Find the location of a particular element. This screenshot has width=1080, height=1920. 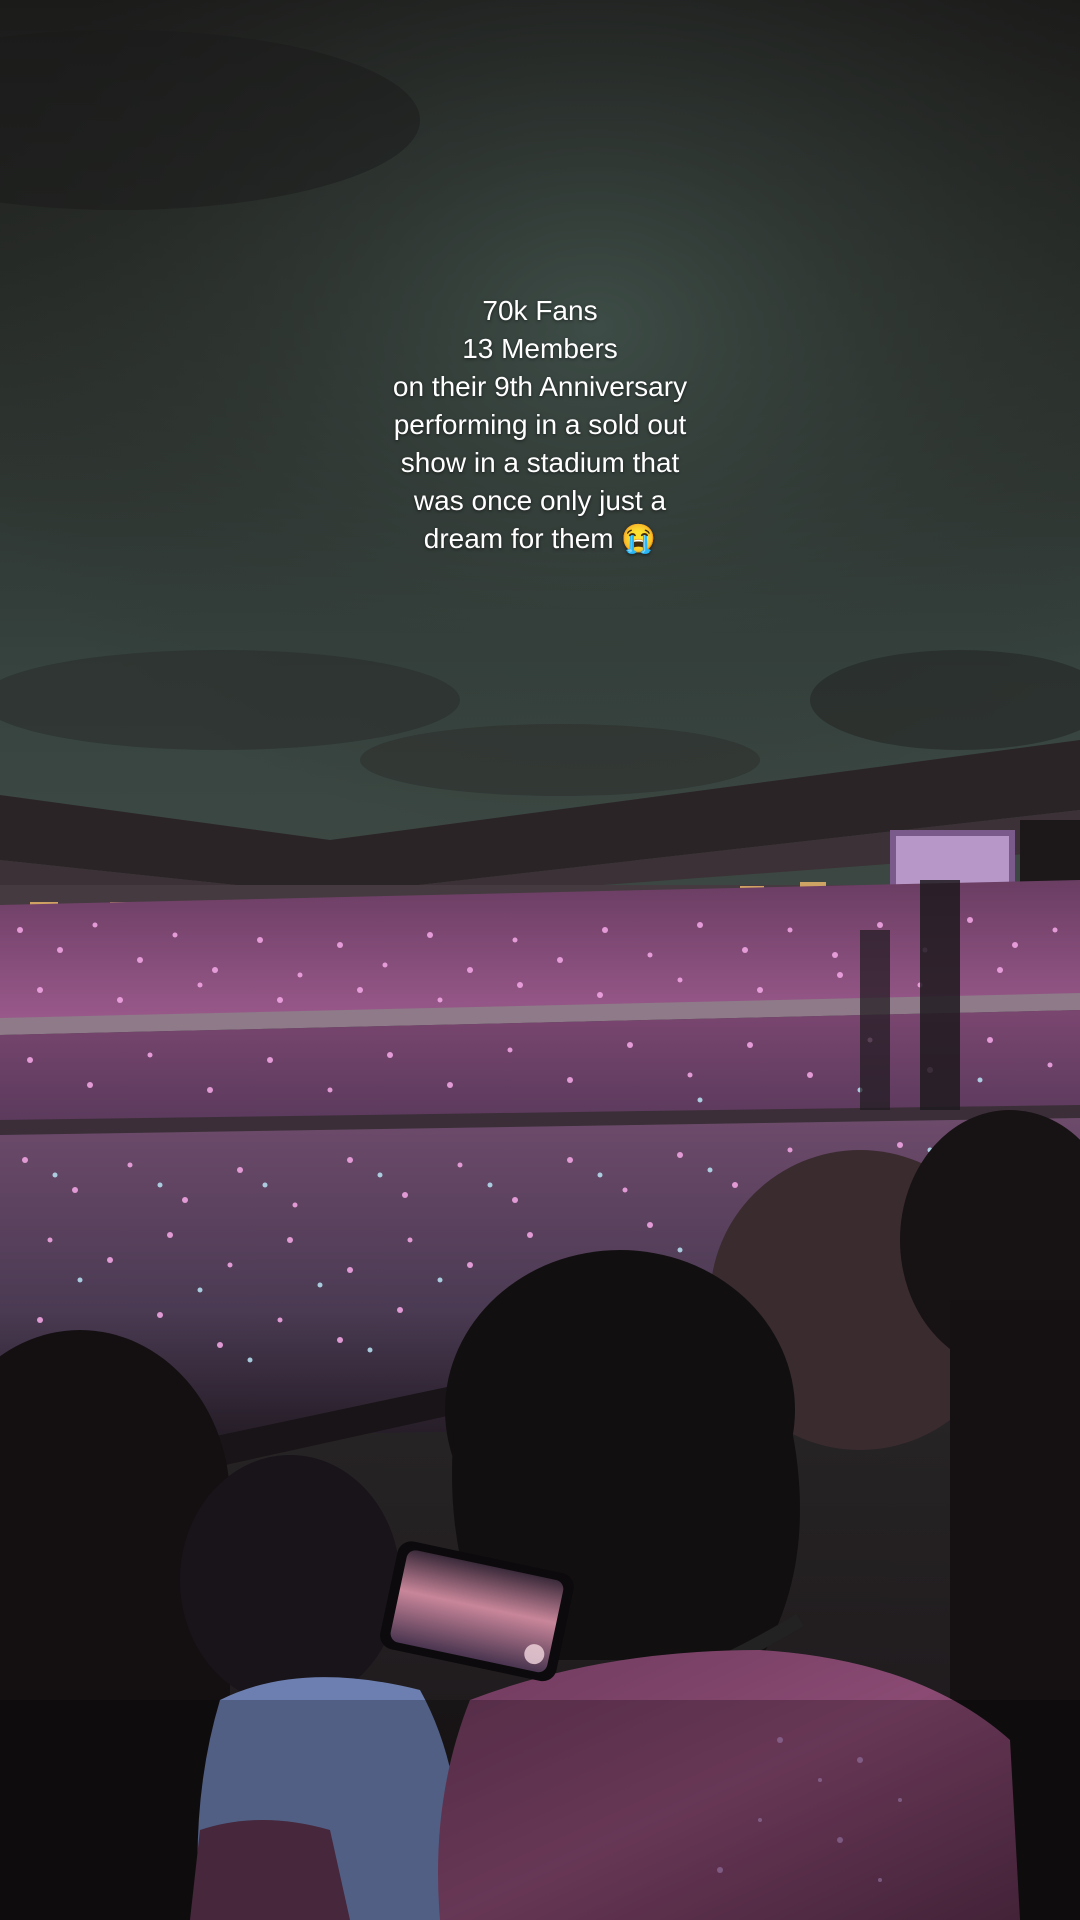

caption-line: show in a stadium that is located at coordinates (540, 462).